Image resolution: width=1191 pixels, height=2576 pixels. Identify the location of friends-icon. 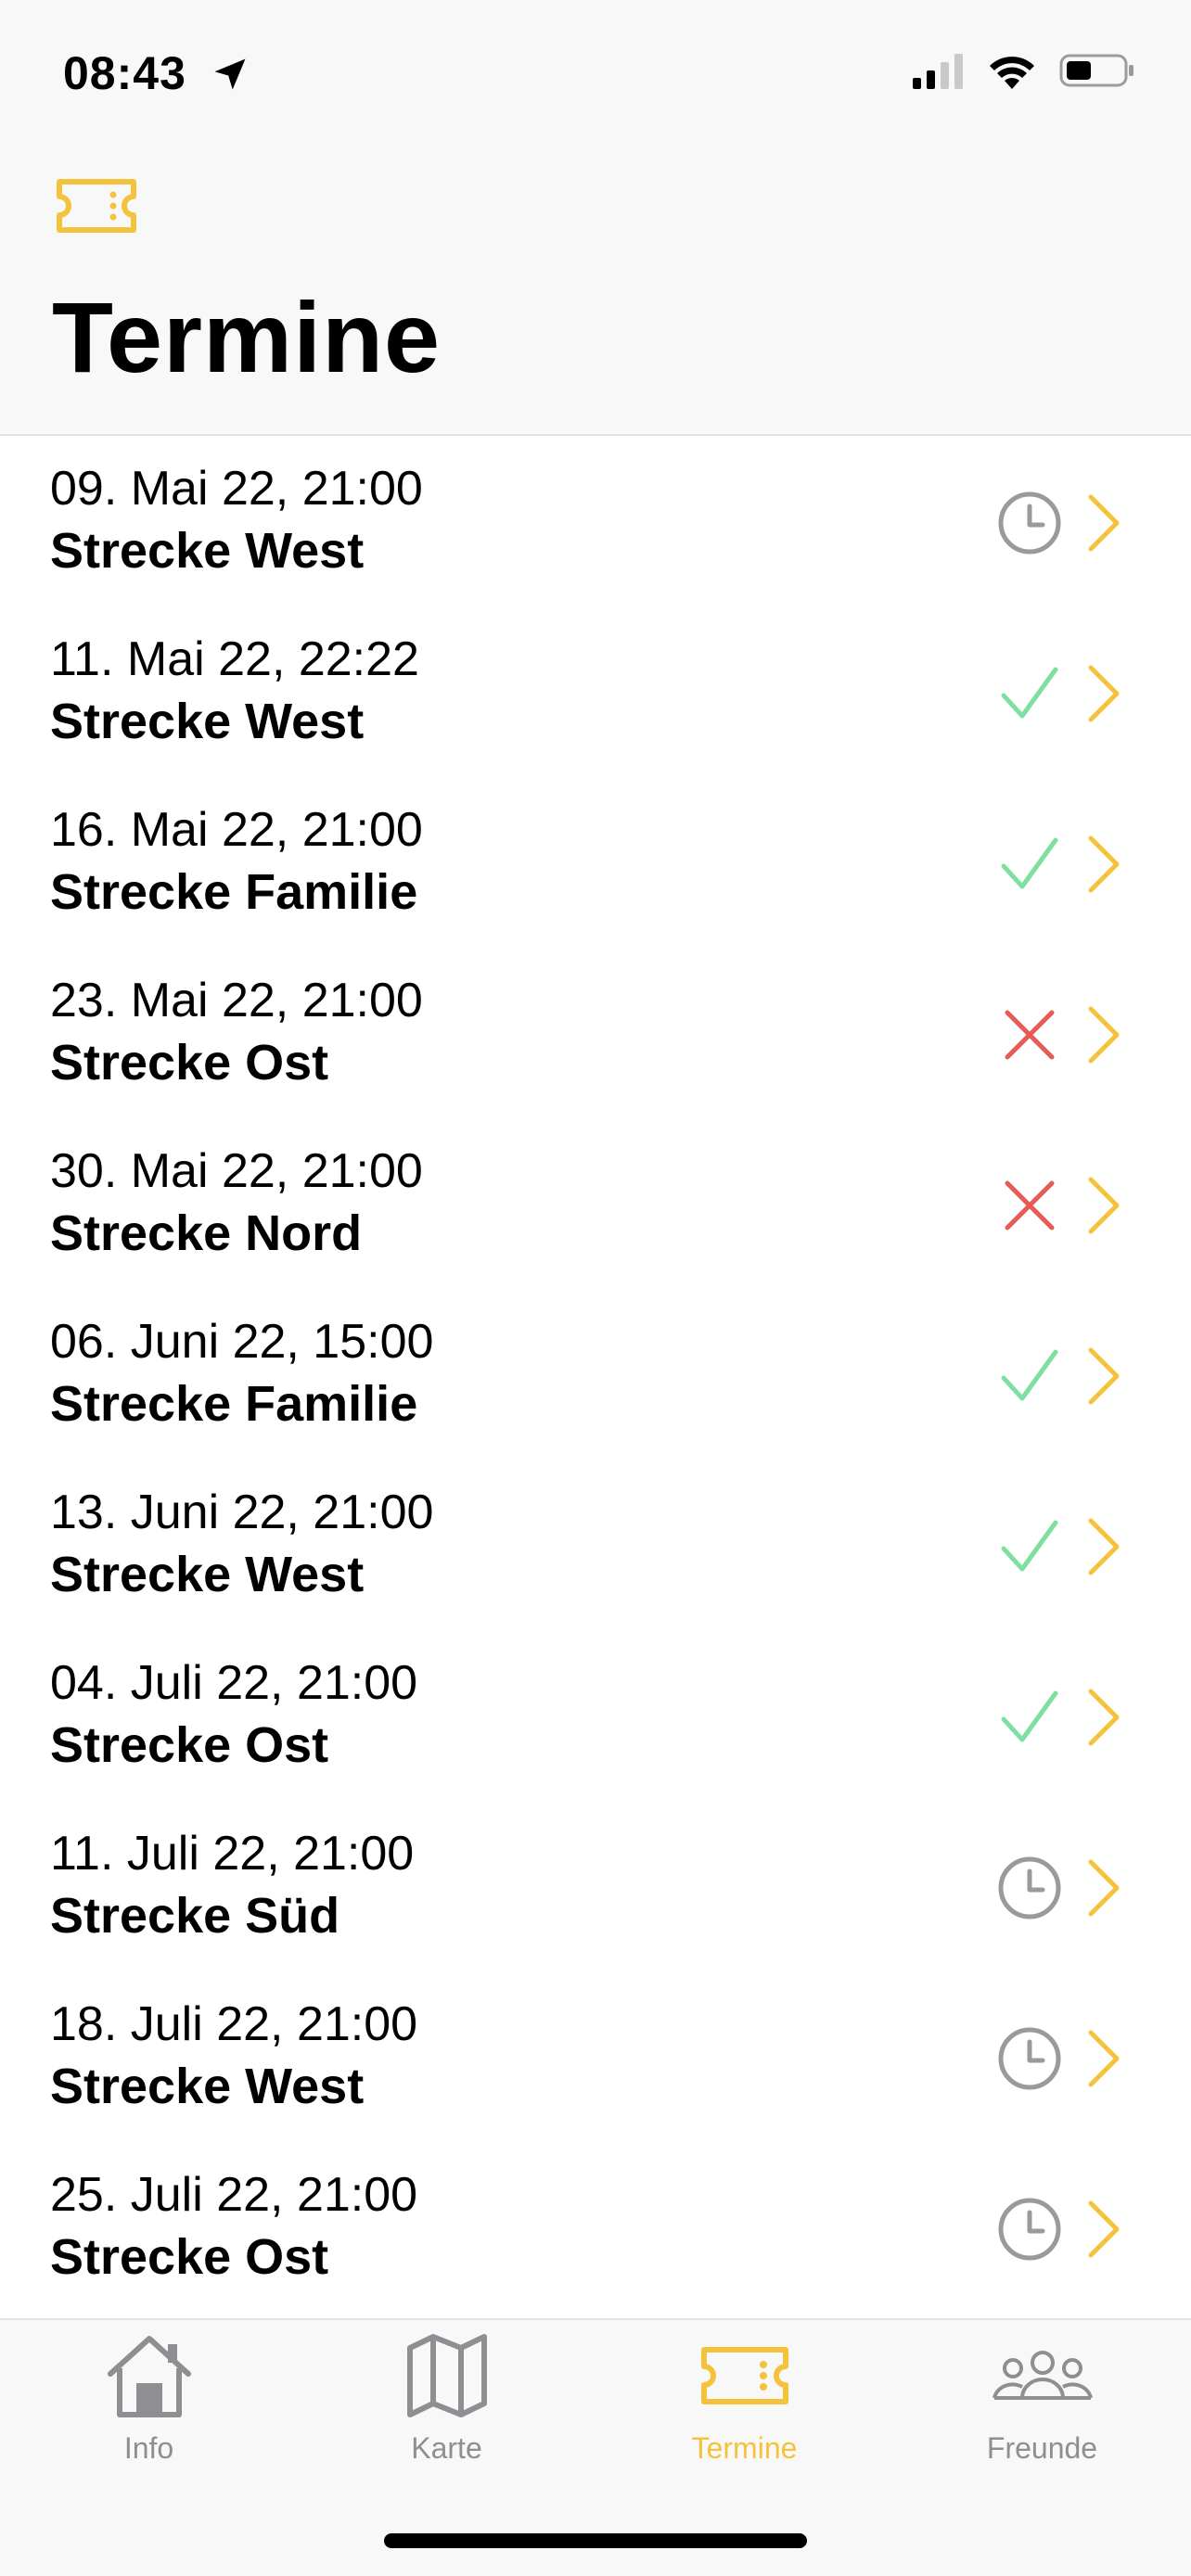
(1042, 2375).